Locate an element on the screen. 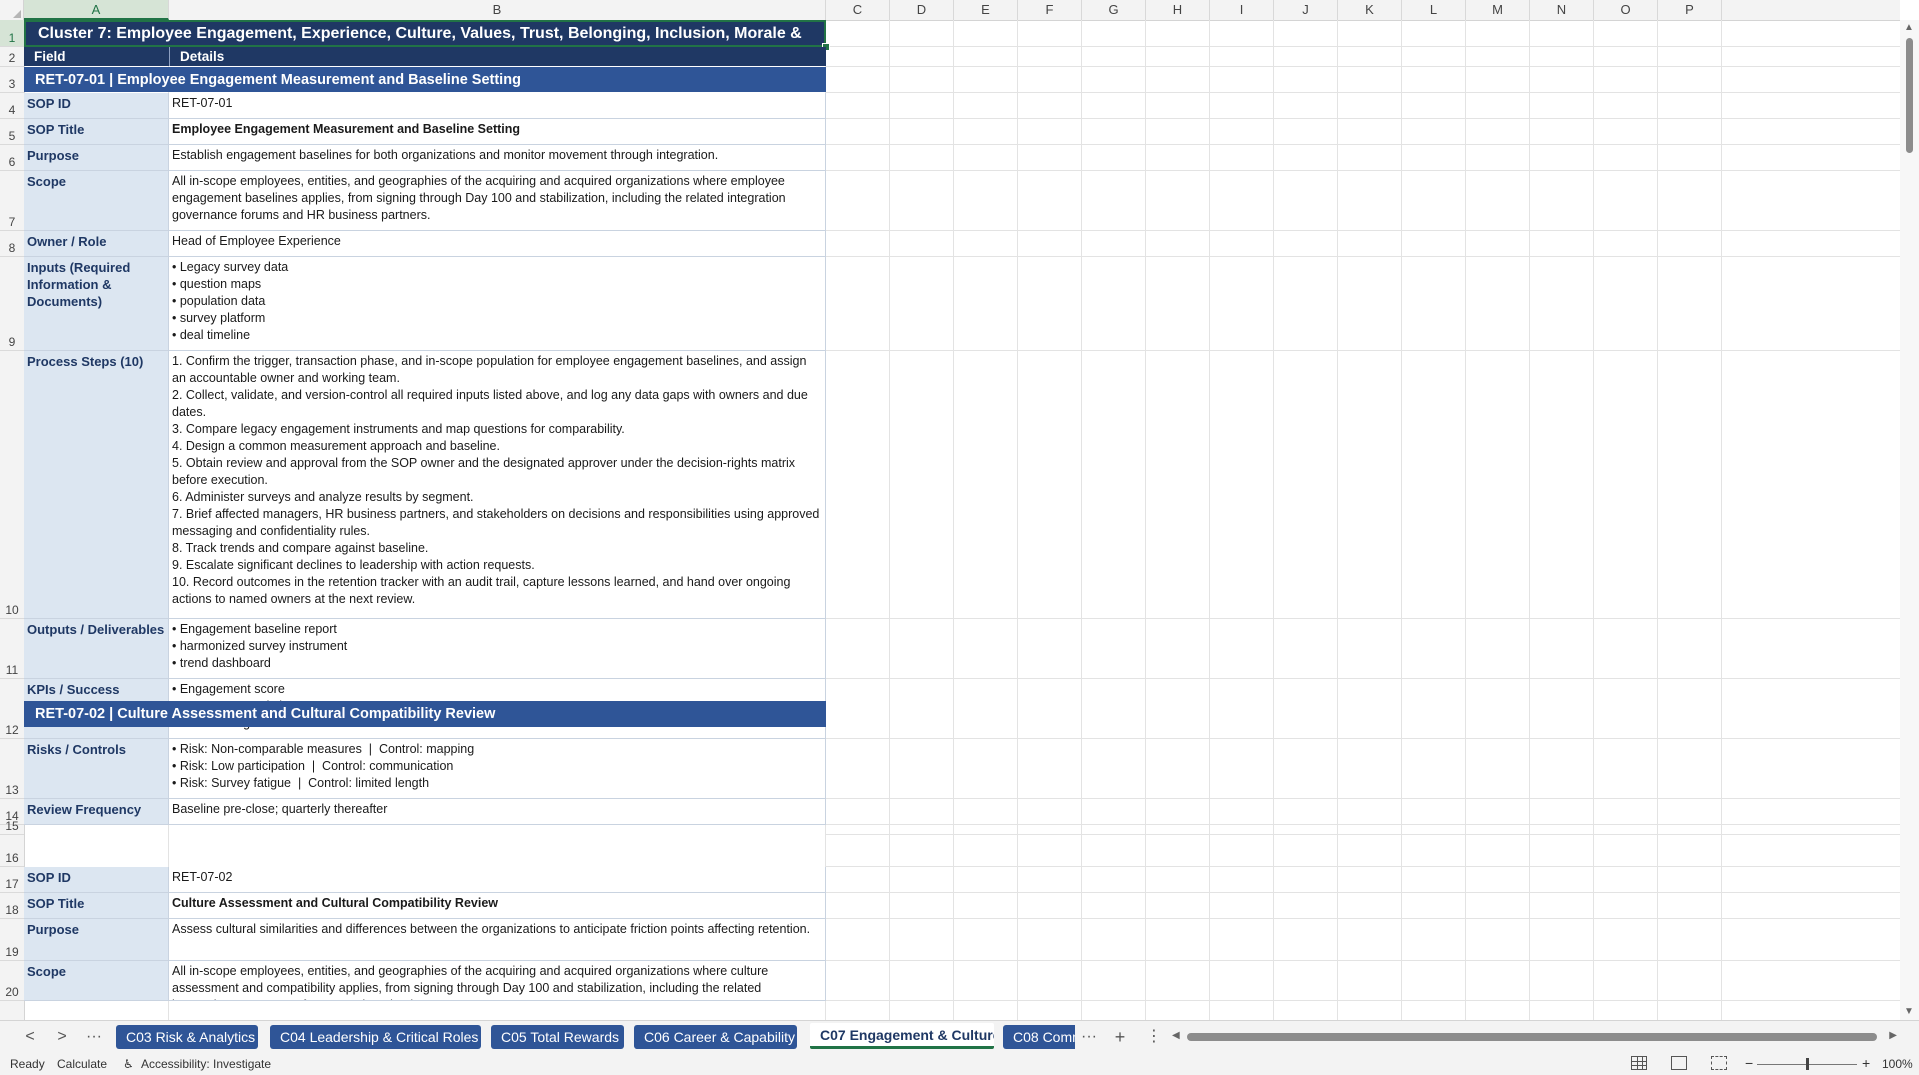 Image resolution: width=1919 pixels, height=1075 pixels. column-header-k: K is located at coordinates (1370, 10).